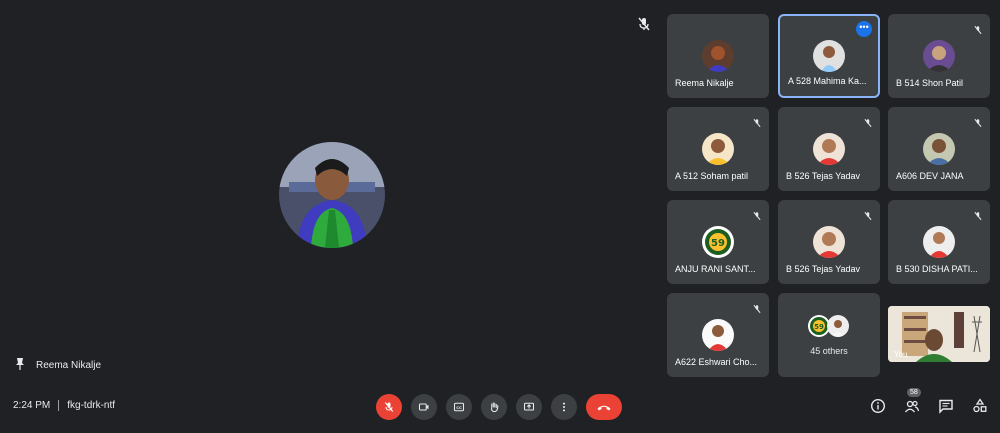 The height and width of the screenshot is (433, 1000). I want to click on info-icon, so click(878, 406).